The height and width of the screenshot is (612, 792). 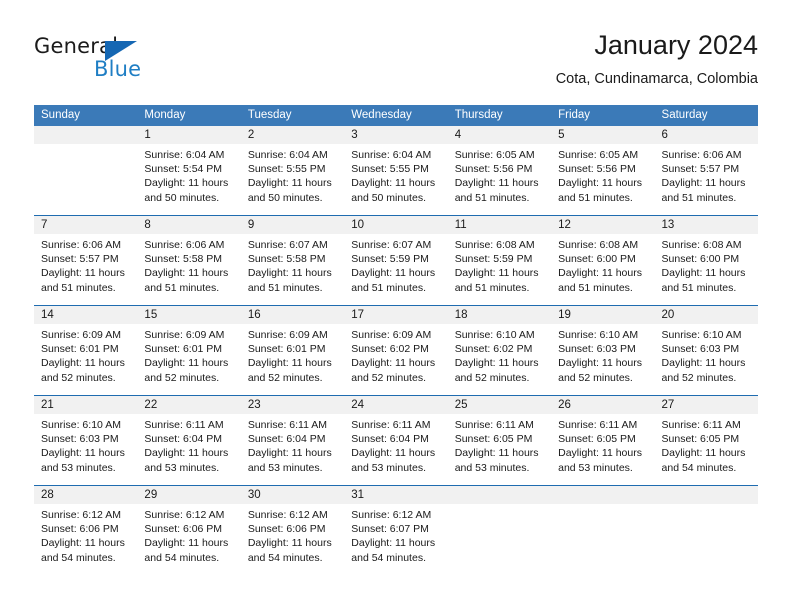 What do you see at coordinates (189, 495) in the screenshot?
I see `day-number: 29` at bounding box center [189, 495].